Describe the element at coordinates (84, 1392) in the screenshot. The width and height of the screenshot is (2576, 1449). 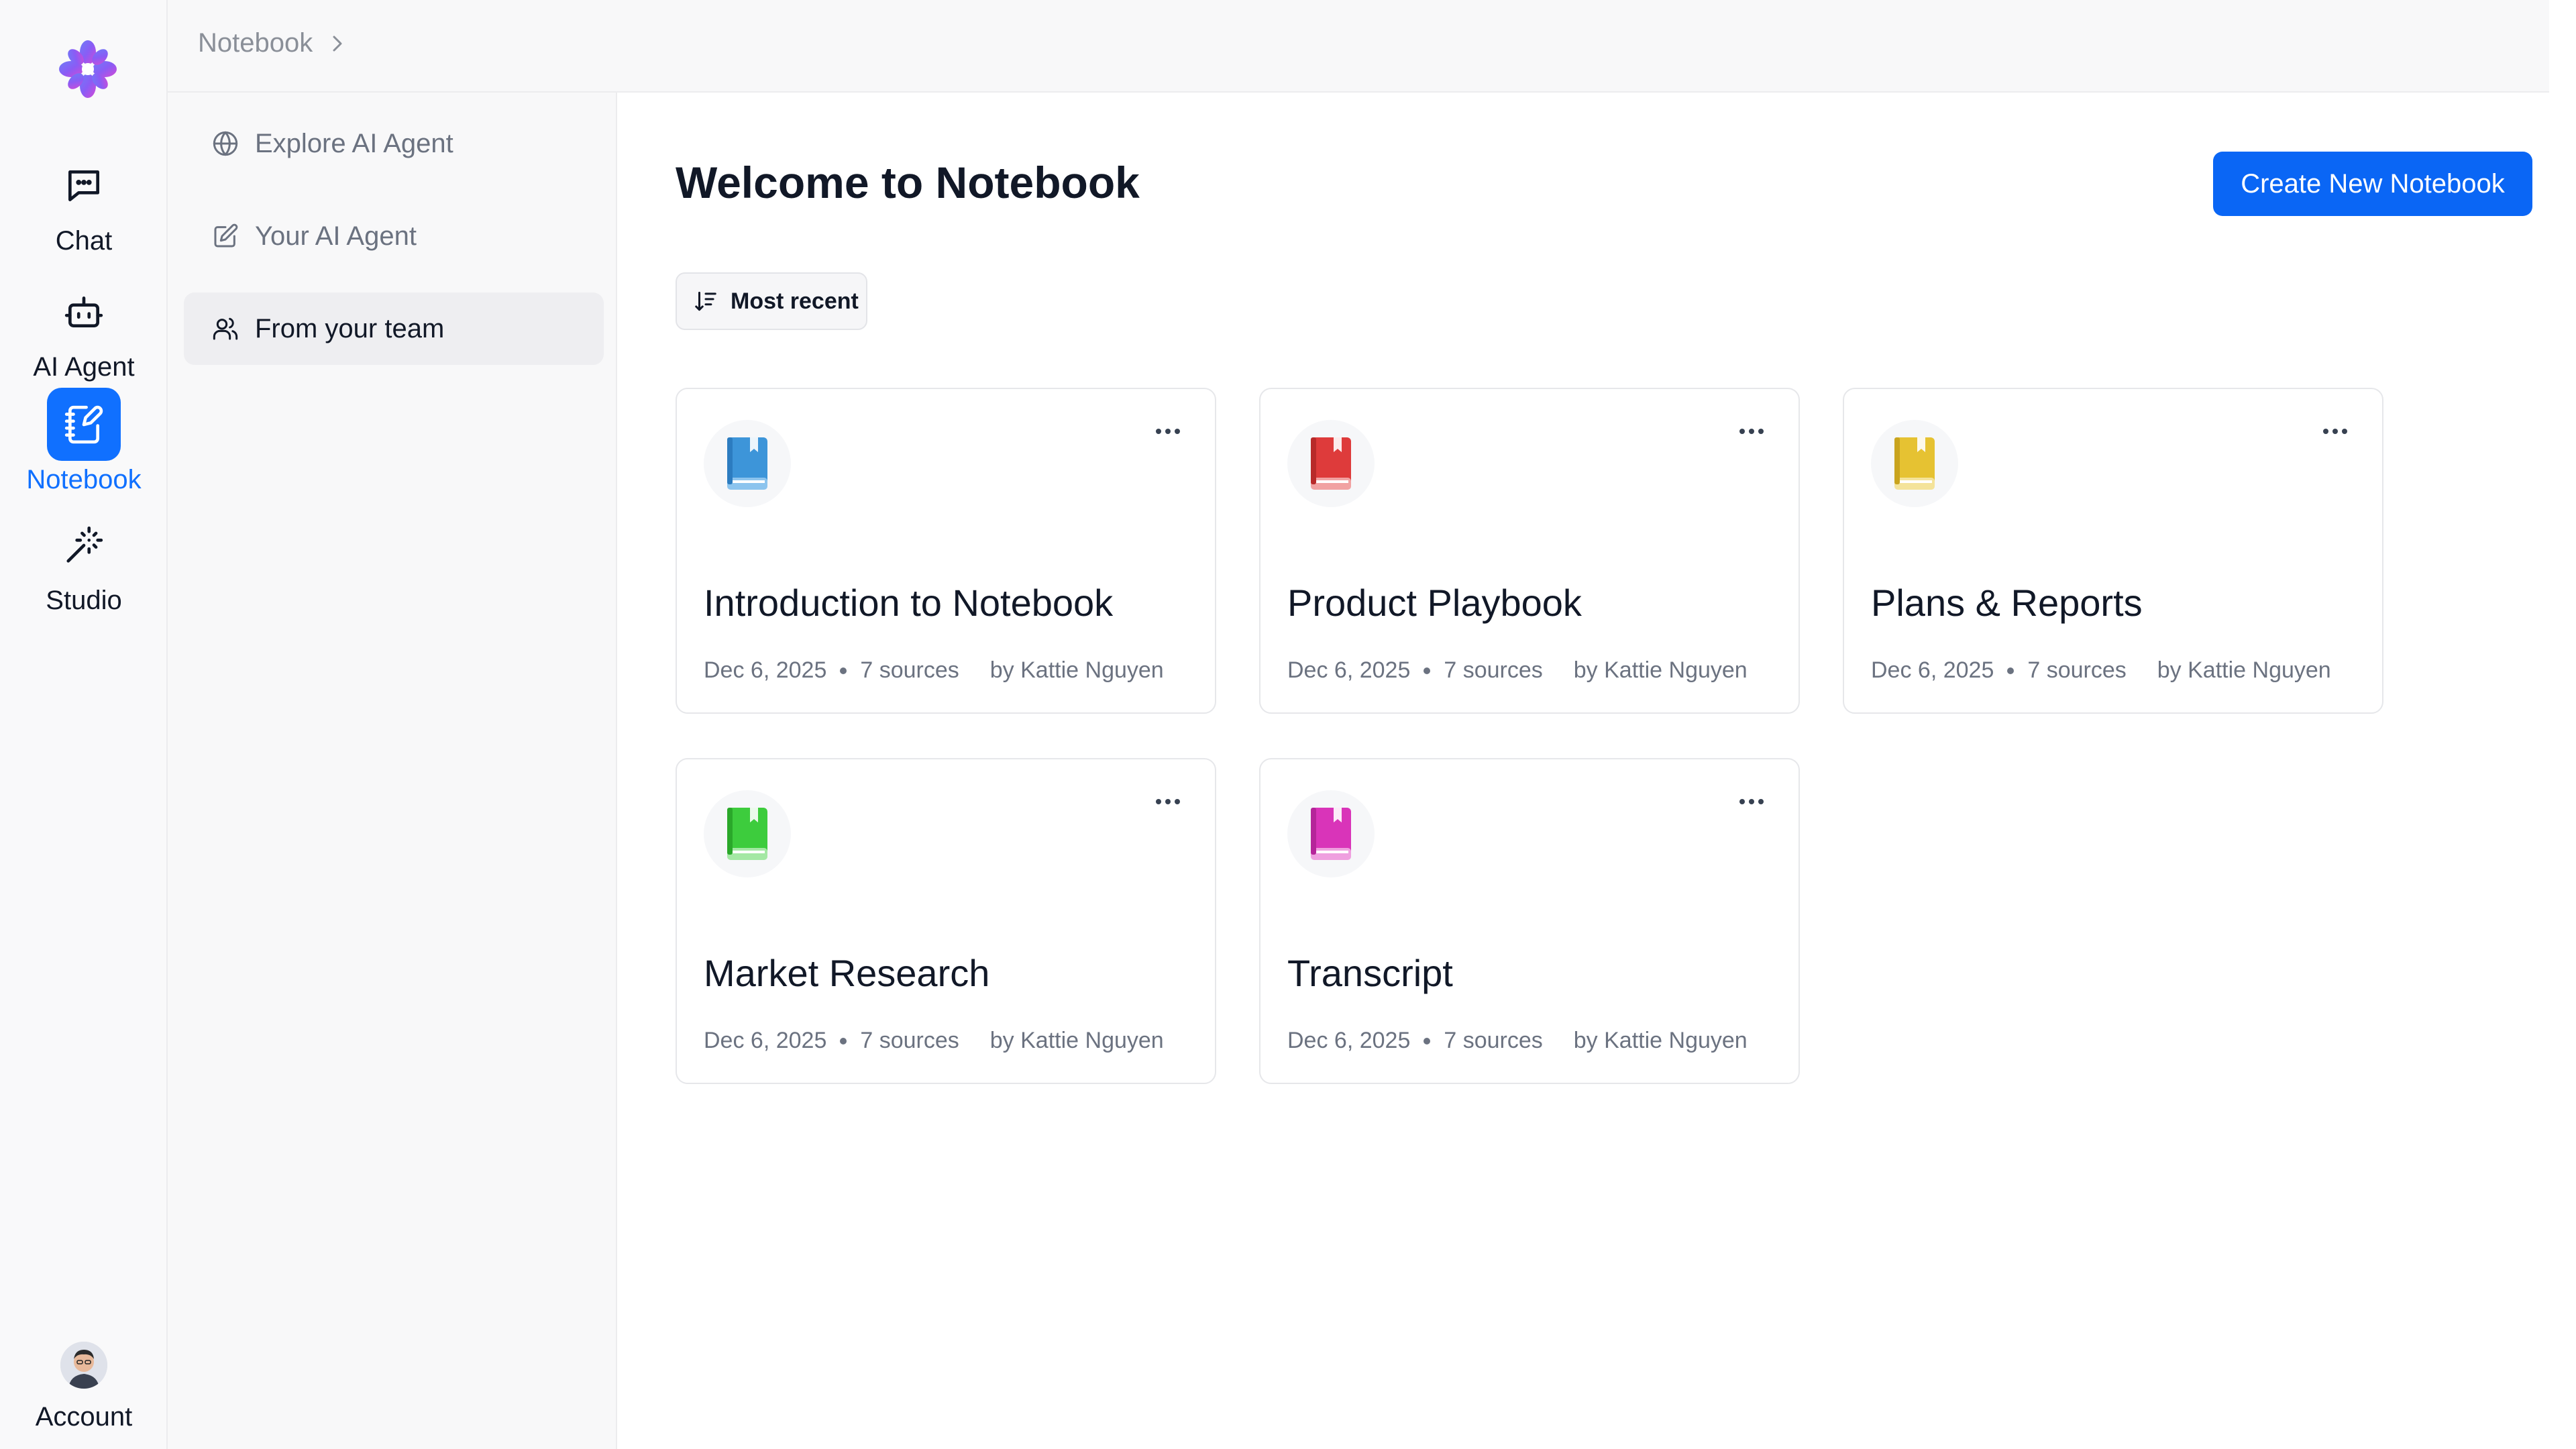
I see `account-button: Account` at that location.